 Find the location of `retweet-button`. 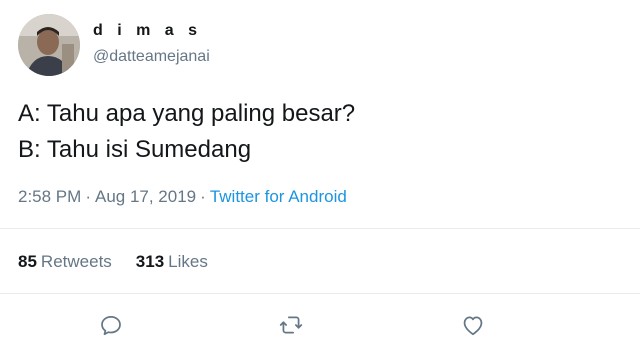

retweet-button is located at coordinates (291, 325).